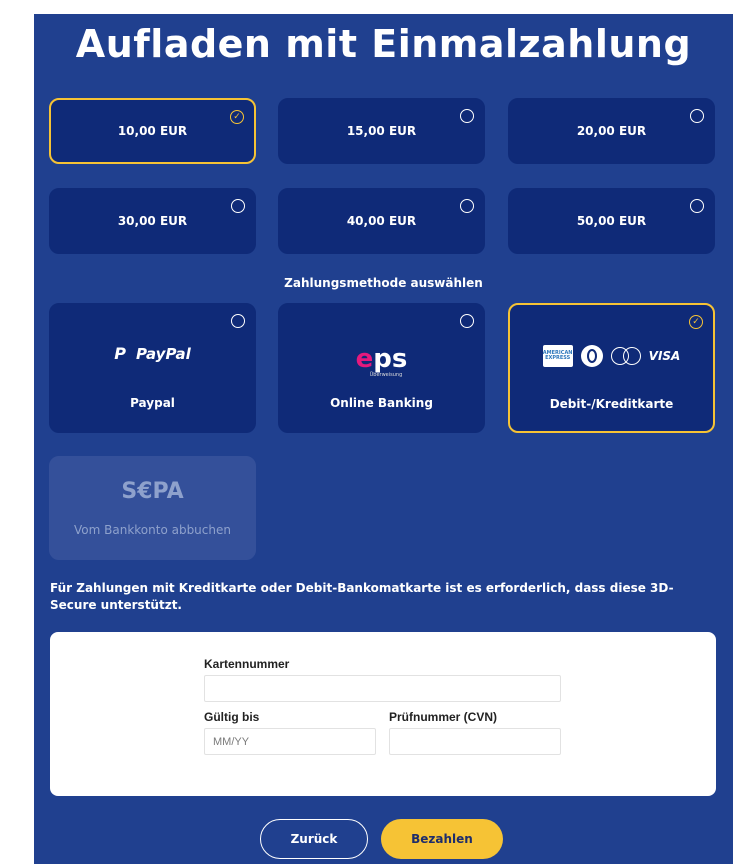  I want to click on amex-icon: AMERICAN EXPRESS, so click(557, 356).